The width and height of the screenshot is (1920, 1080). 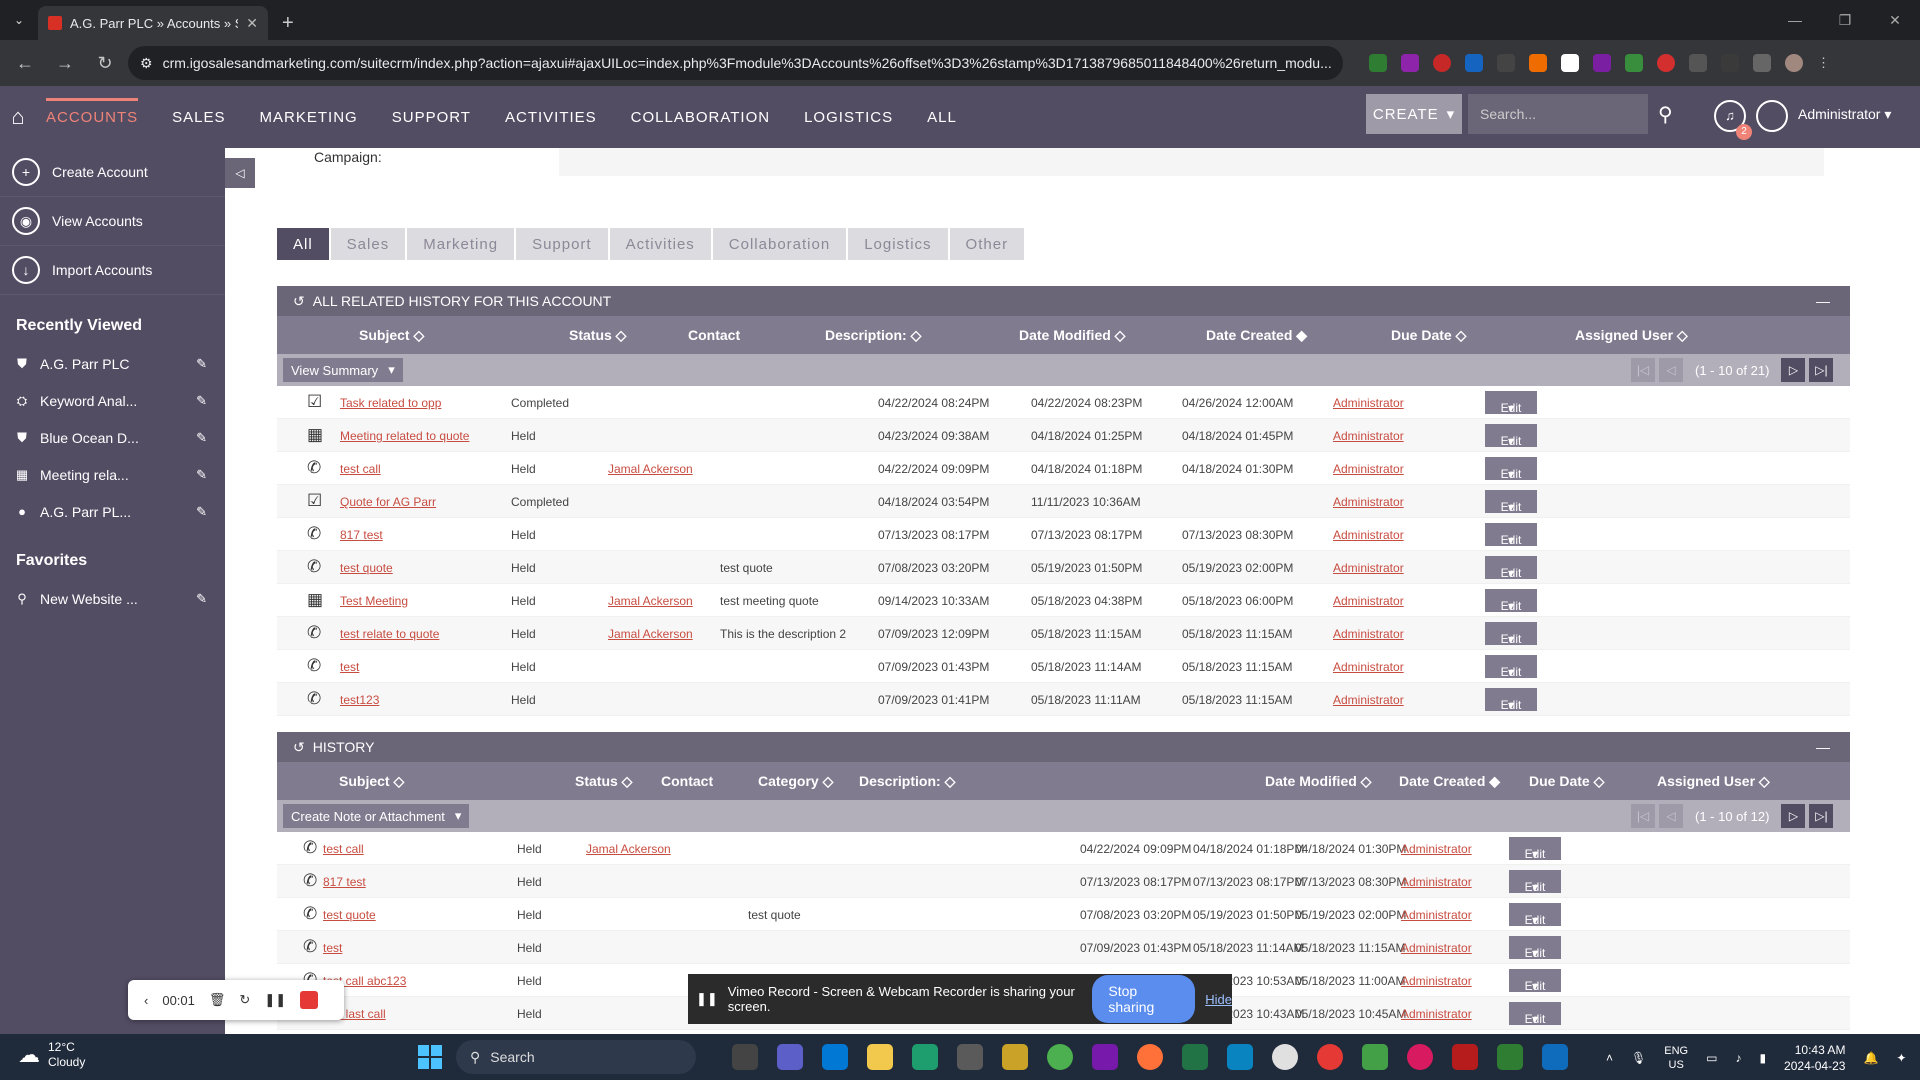 What do you see at coordinates (795, 781) in the screenshot?
I see `col-category: Category ◇` at bounding box center [795, 781].